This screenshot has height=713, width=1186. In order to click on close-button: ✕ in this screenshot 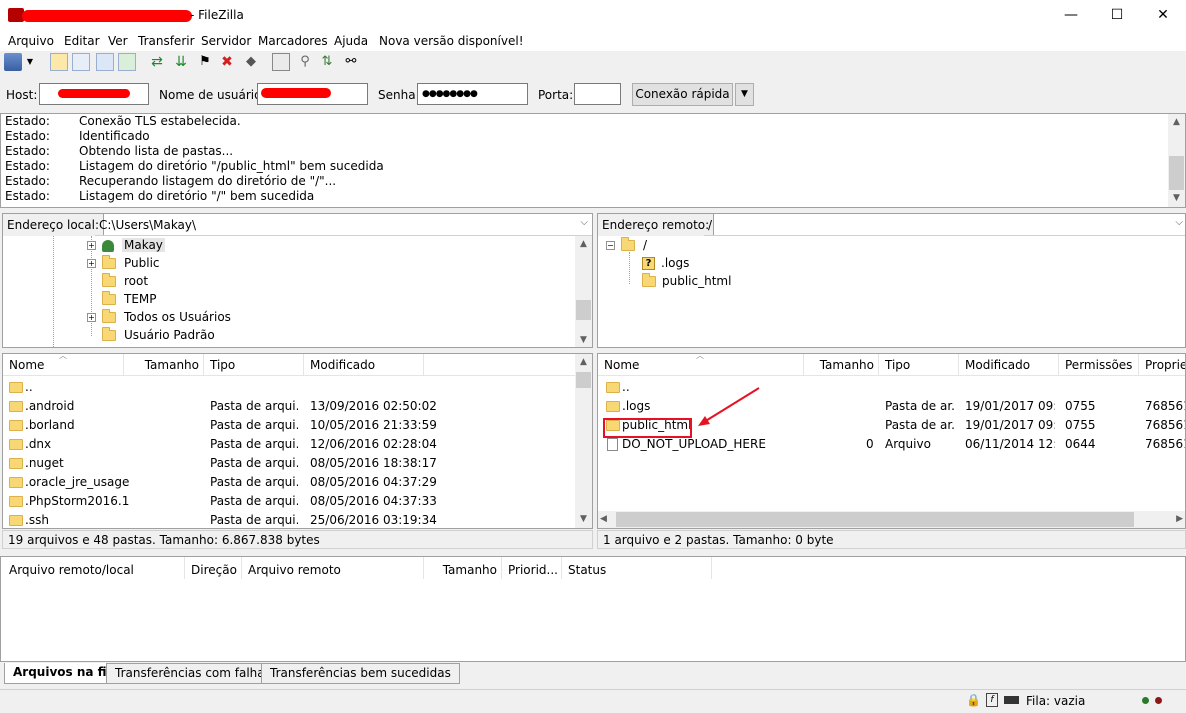, I will do `click(1163, 15)`.